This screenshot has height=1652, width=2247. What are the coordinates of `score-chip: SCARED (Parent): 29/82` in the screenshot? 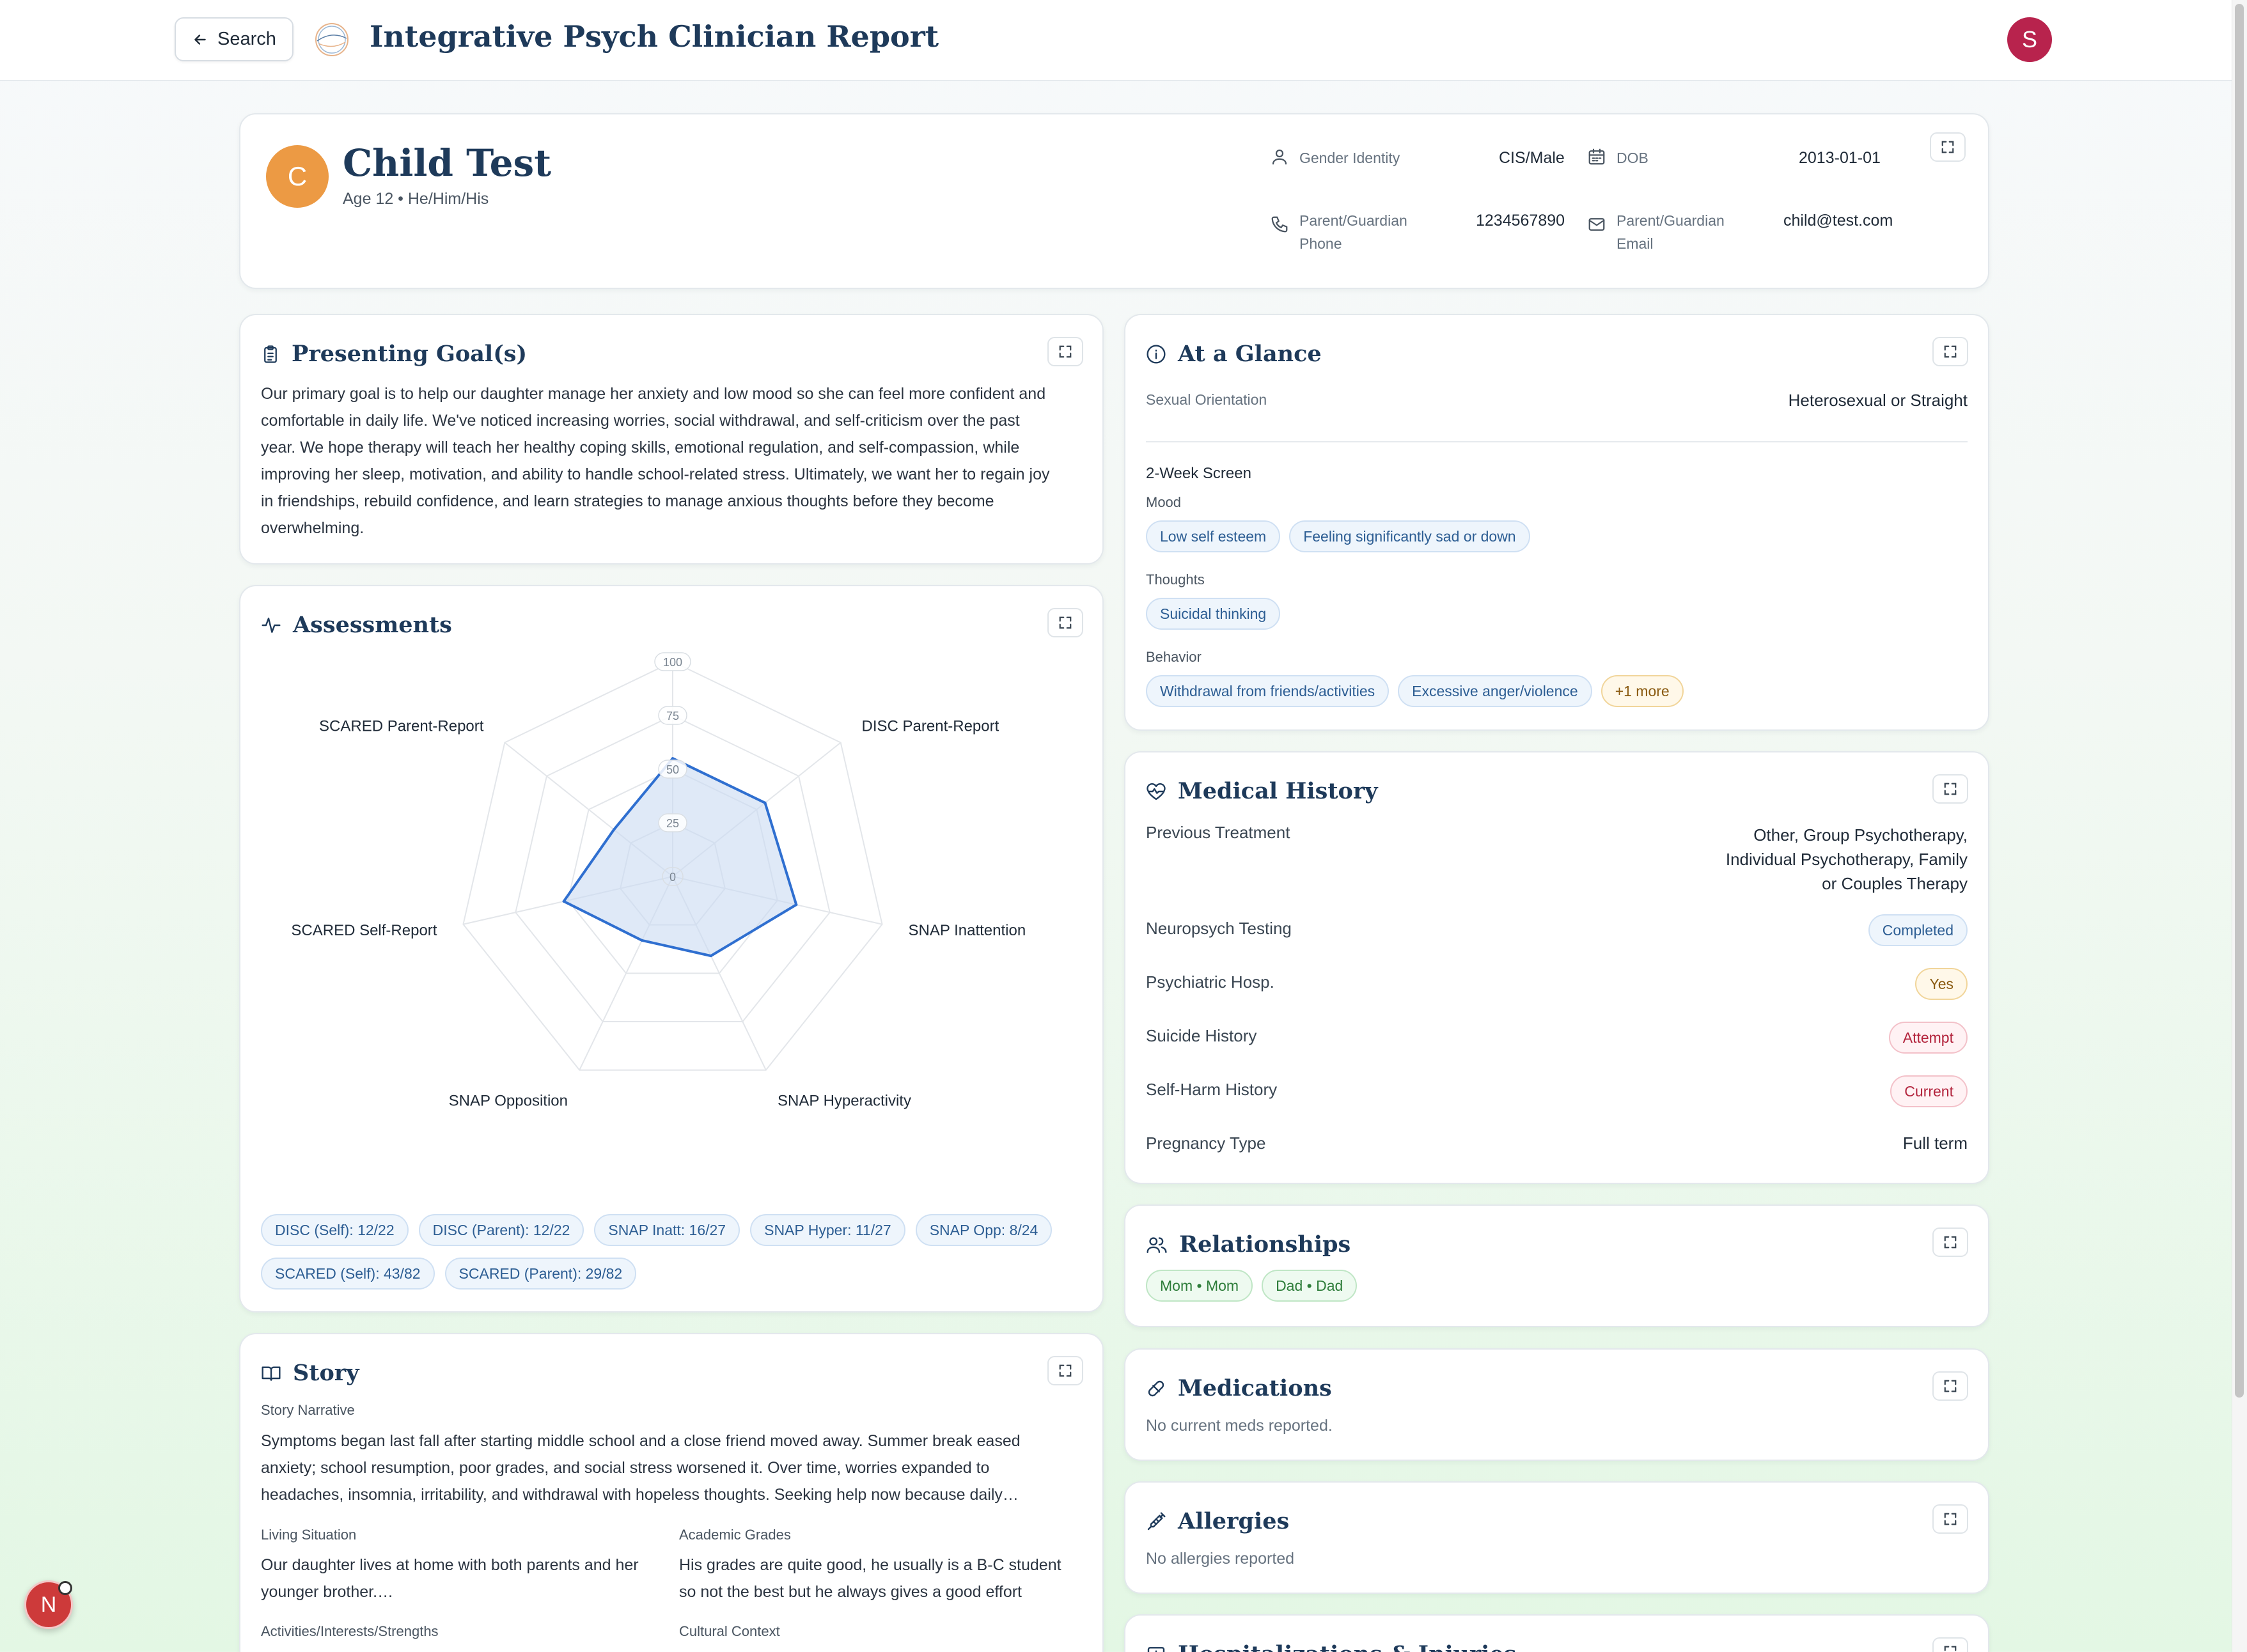 It's located at (540, 1274).